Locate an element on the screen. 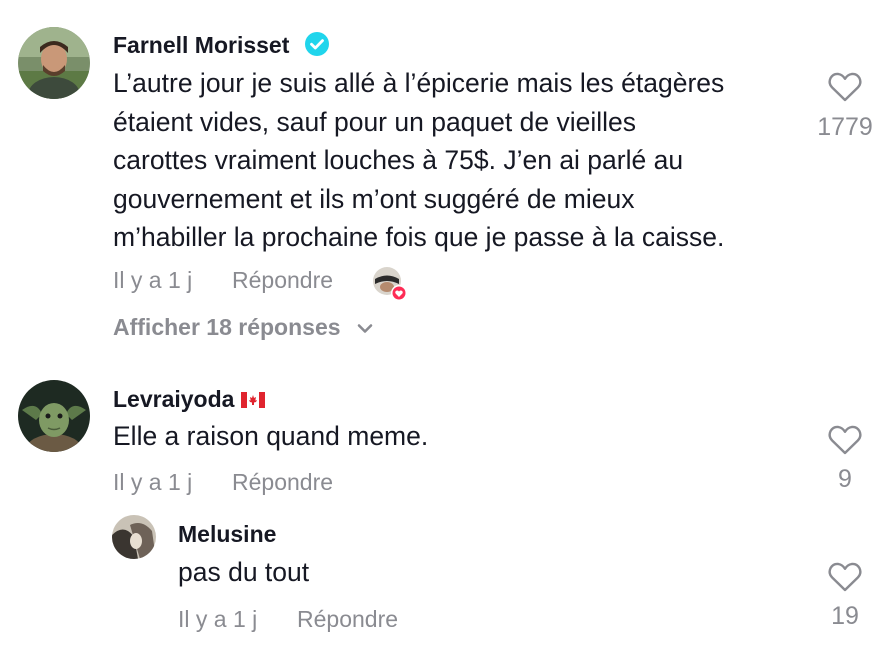 This screenshot has height=654, width=896. view-replies-label: Afficher 18 réponses is located at coordinates (227, 327).